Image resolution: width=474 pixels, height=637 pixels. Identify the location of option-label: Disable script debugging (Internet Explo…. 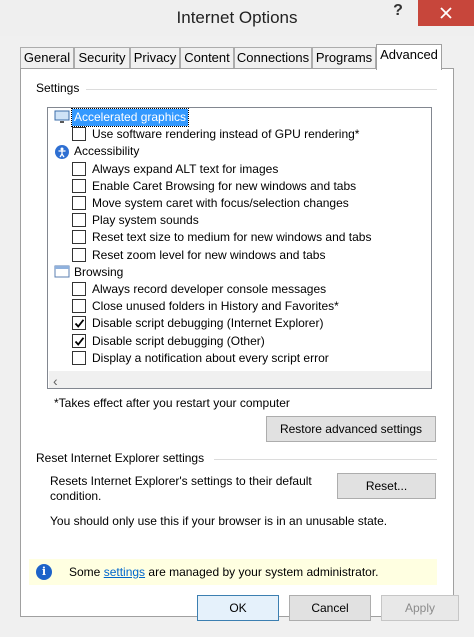
(208, 323).